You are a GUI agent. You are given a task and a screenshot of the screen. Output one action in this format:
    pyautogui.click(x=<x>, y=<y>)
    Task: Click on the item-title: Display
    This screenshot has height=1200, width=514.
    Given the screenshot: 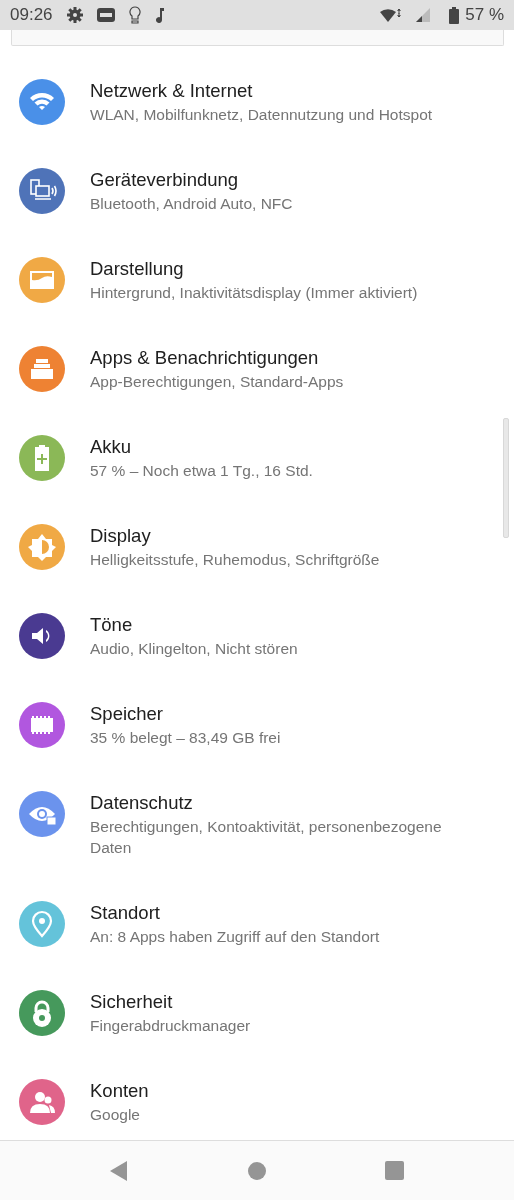 What is the action you would take?
    pyautogui.click(x=121, y=535)
    